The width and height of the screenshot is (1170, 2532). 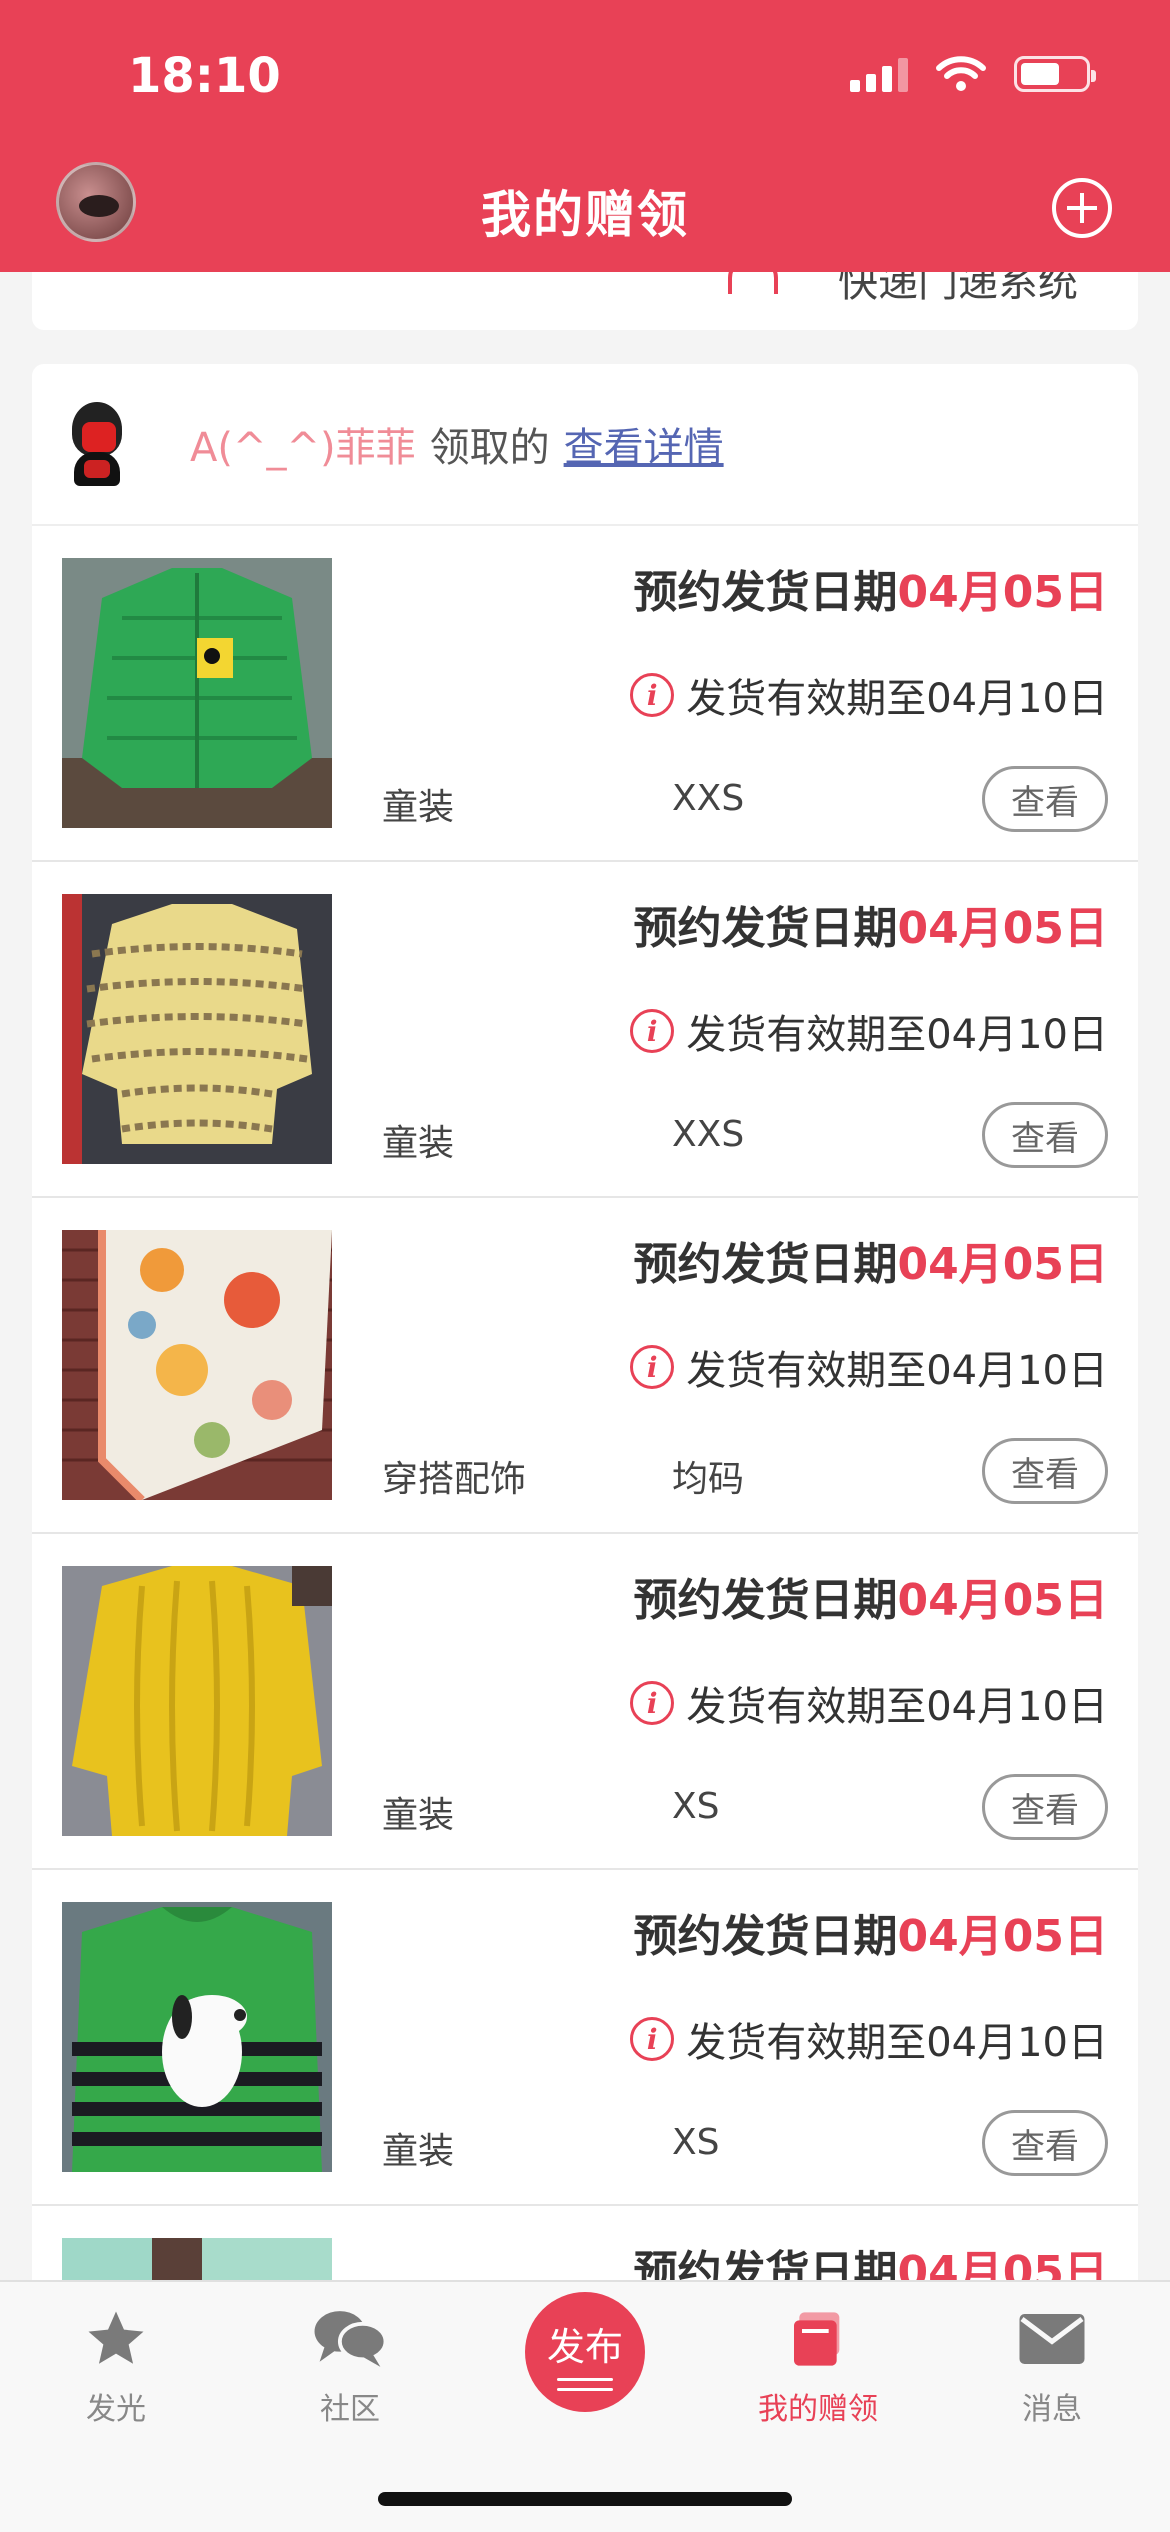 What do you see at coordinates (97, 444) in the screenshot?
I see `receiver-avatar` at bounding box center [97, 444].